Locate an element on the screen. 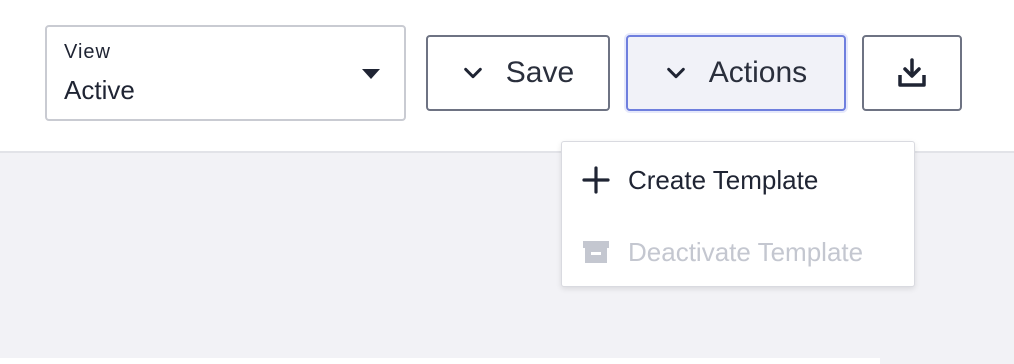 The height and width of the screenshot is (364, 1014). download-icon is located at coordinates (912, 72).